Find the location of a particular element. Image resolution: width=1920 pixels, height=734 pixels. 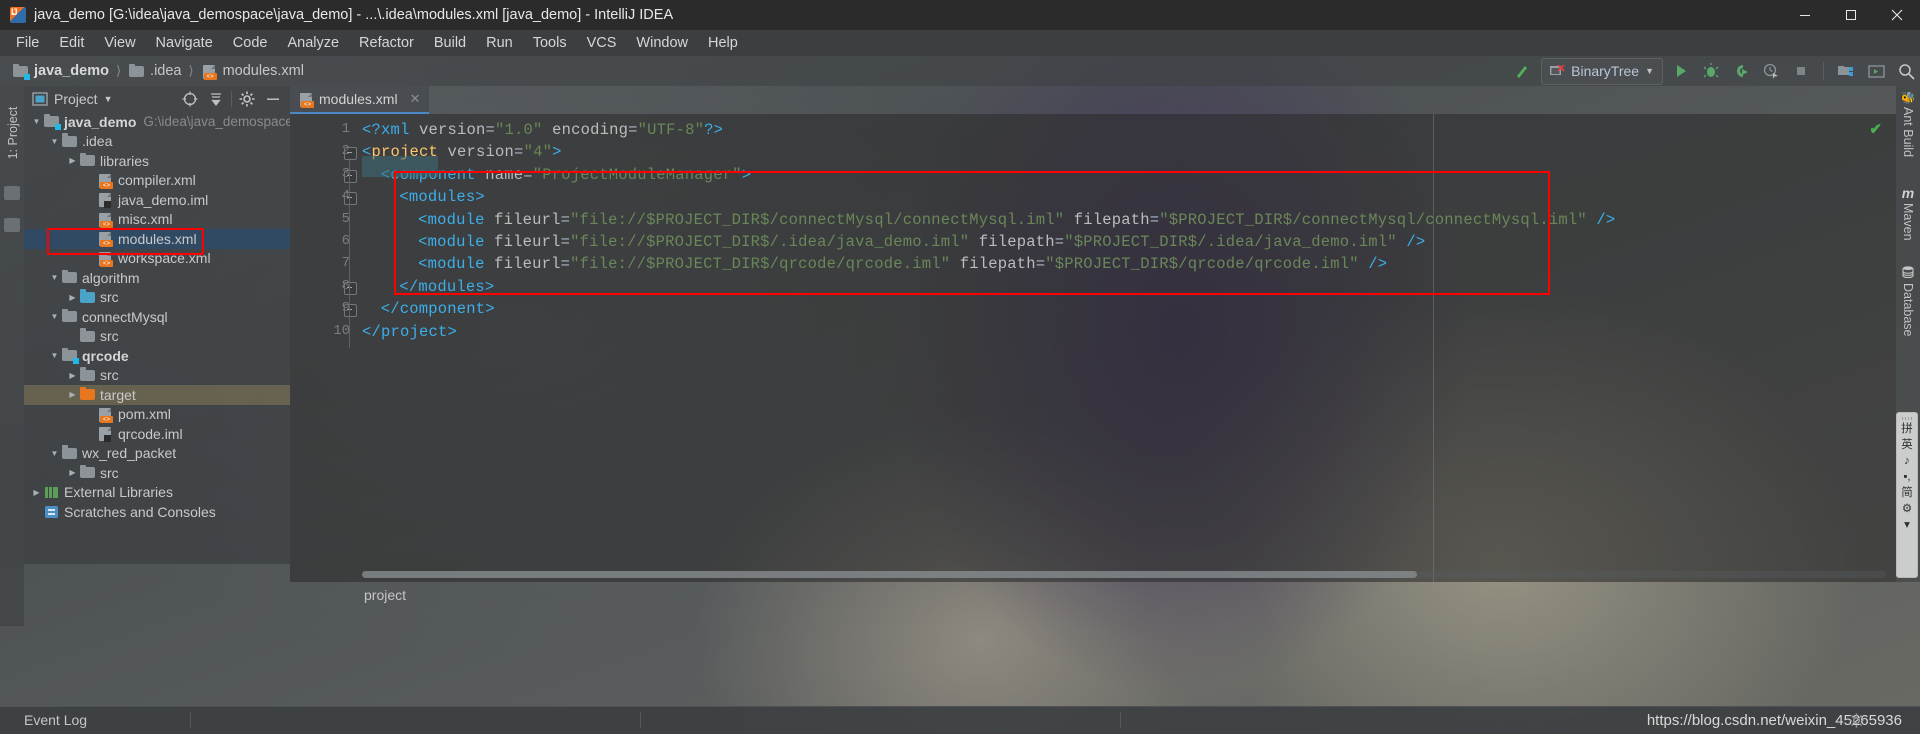

tree-row-qrcode-iml: qrcode.iml is located at coordinates (157, 434).